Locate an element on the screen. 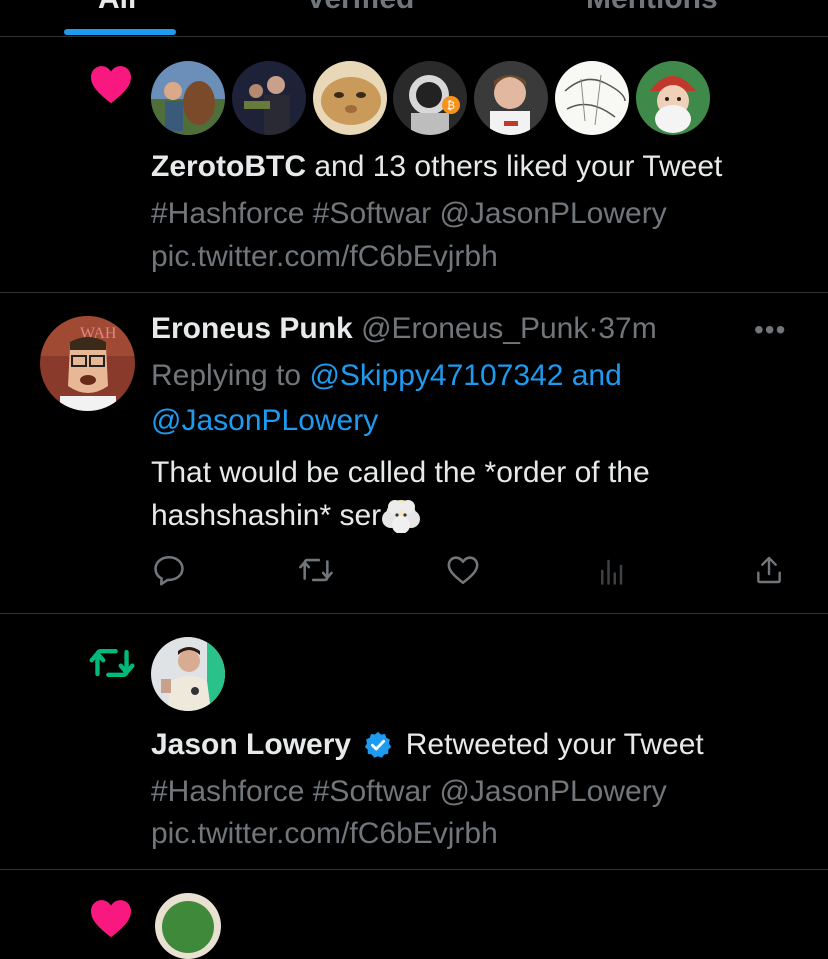 The width and height of the screenshot is (828, 959). retweet-notification-title: Jason Lowery Retweeted your Tweet is located at coordinates (427, 745).